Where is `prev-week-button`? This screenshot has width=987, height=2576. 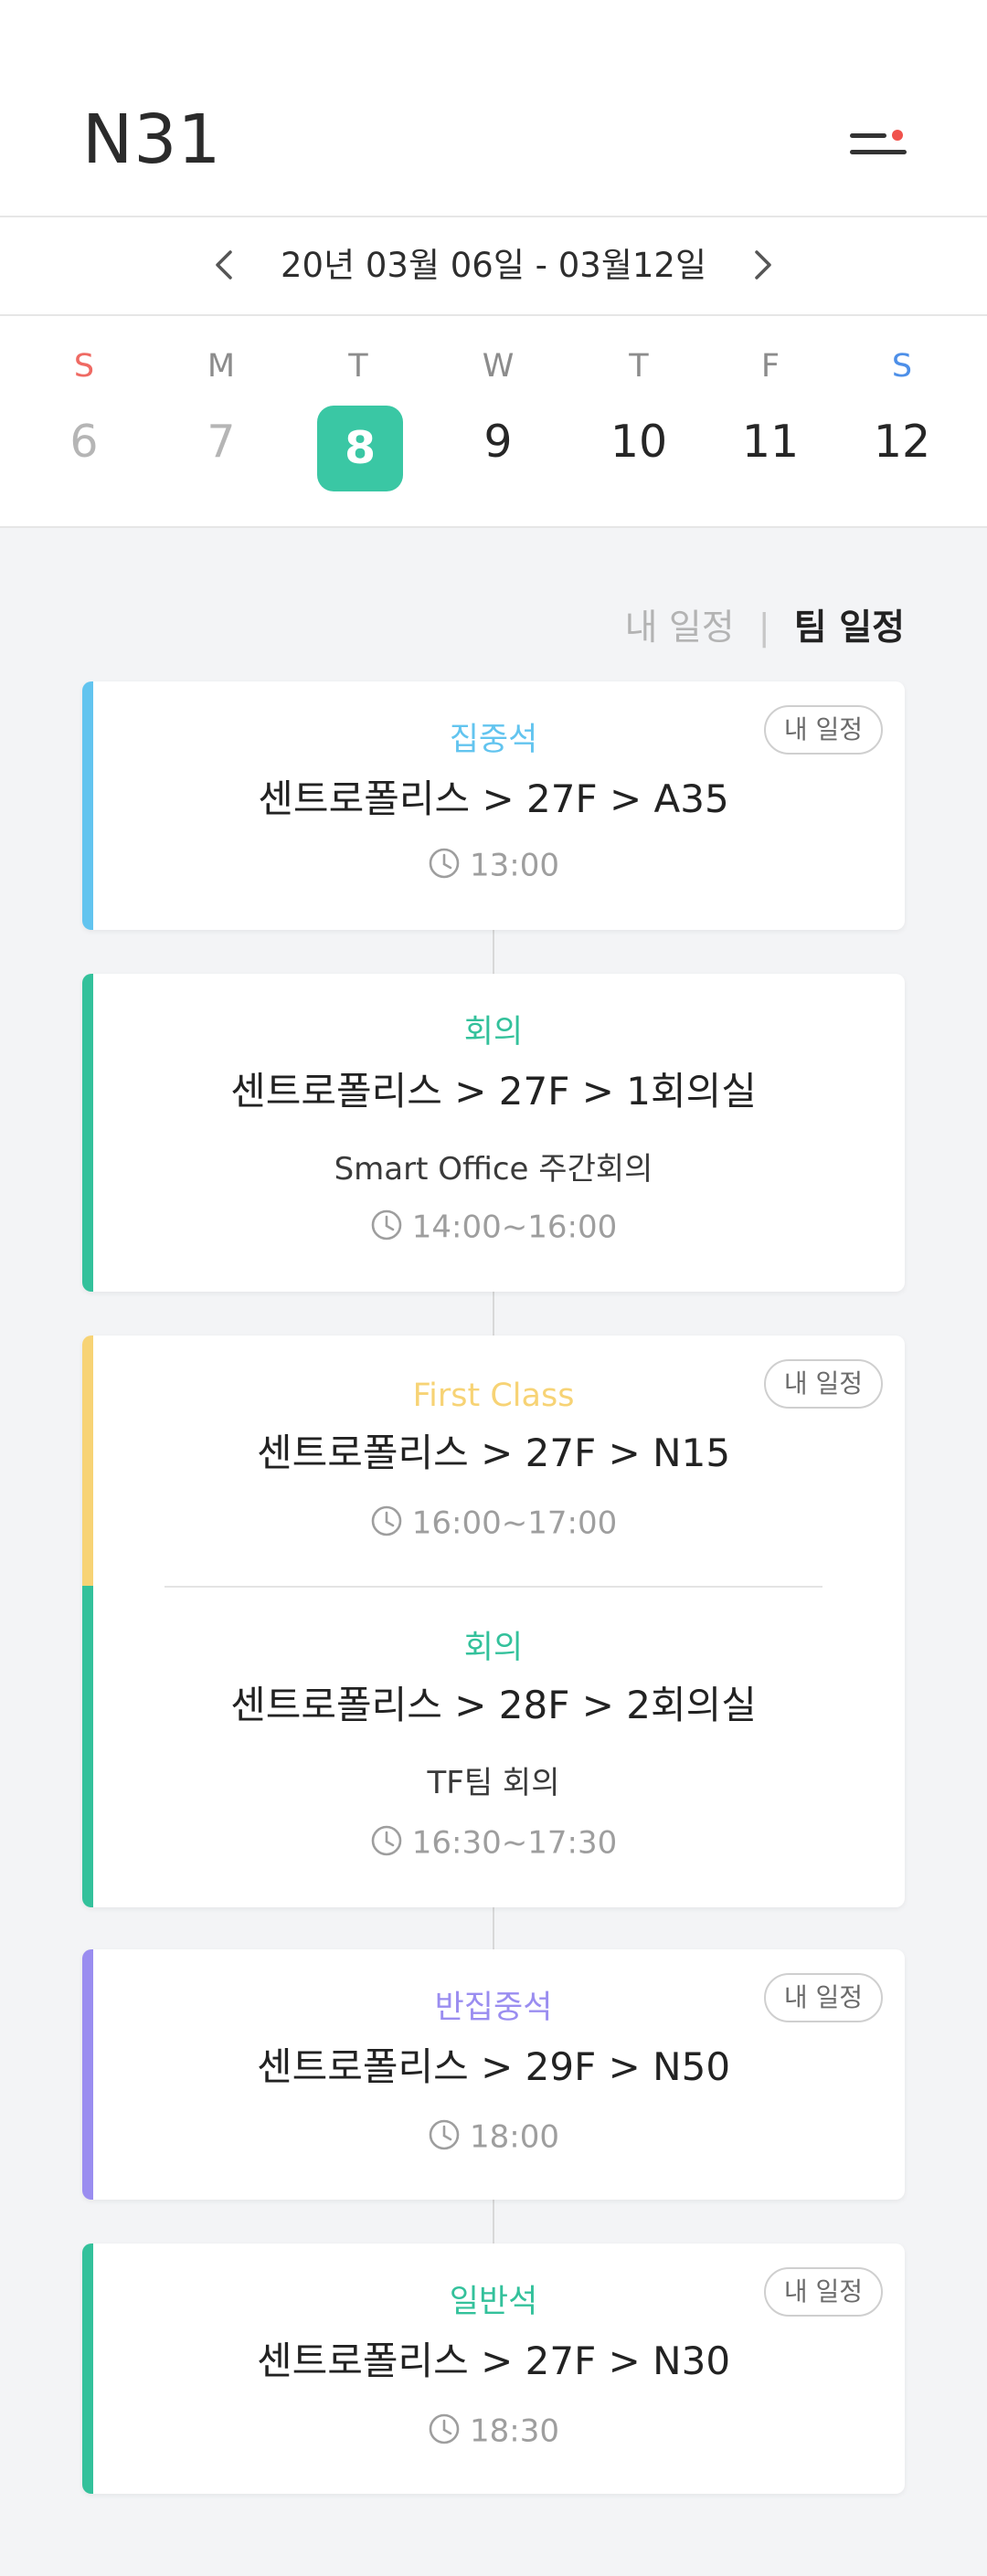
prev-week-button is located at coordinates (225, 265).